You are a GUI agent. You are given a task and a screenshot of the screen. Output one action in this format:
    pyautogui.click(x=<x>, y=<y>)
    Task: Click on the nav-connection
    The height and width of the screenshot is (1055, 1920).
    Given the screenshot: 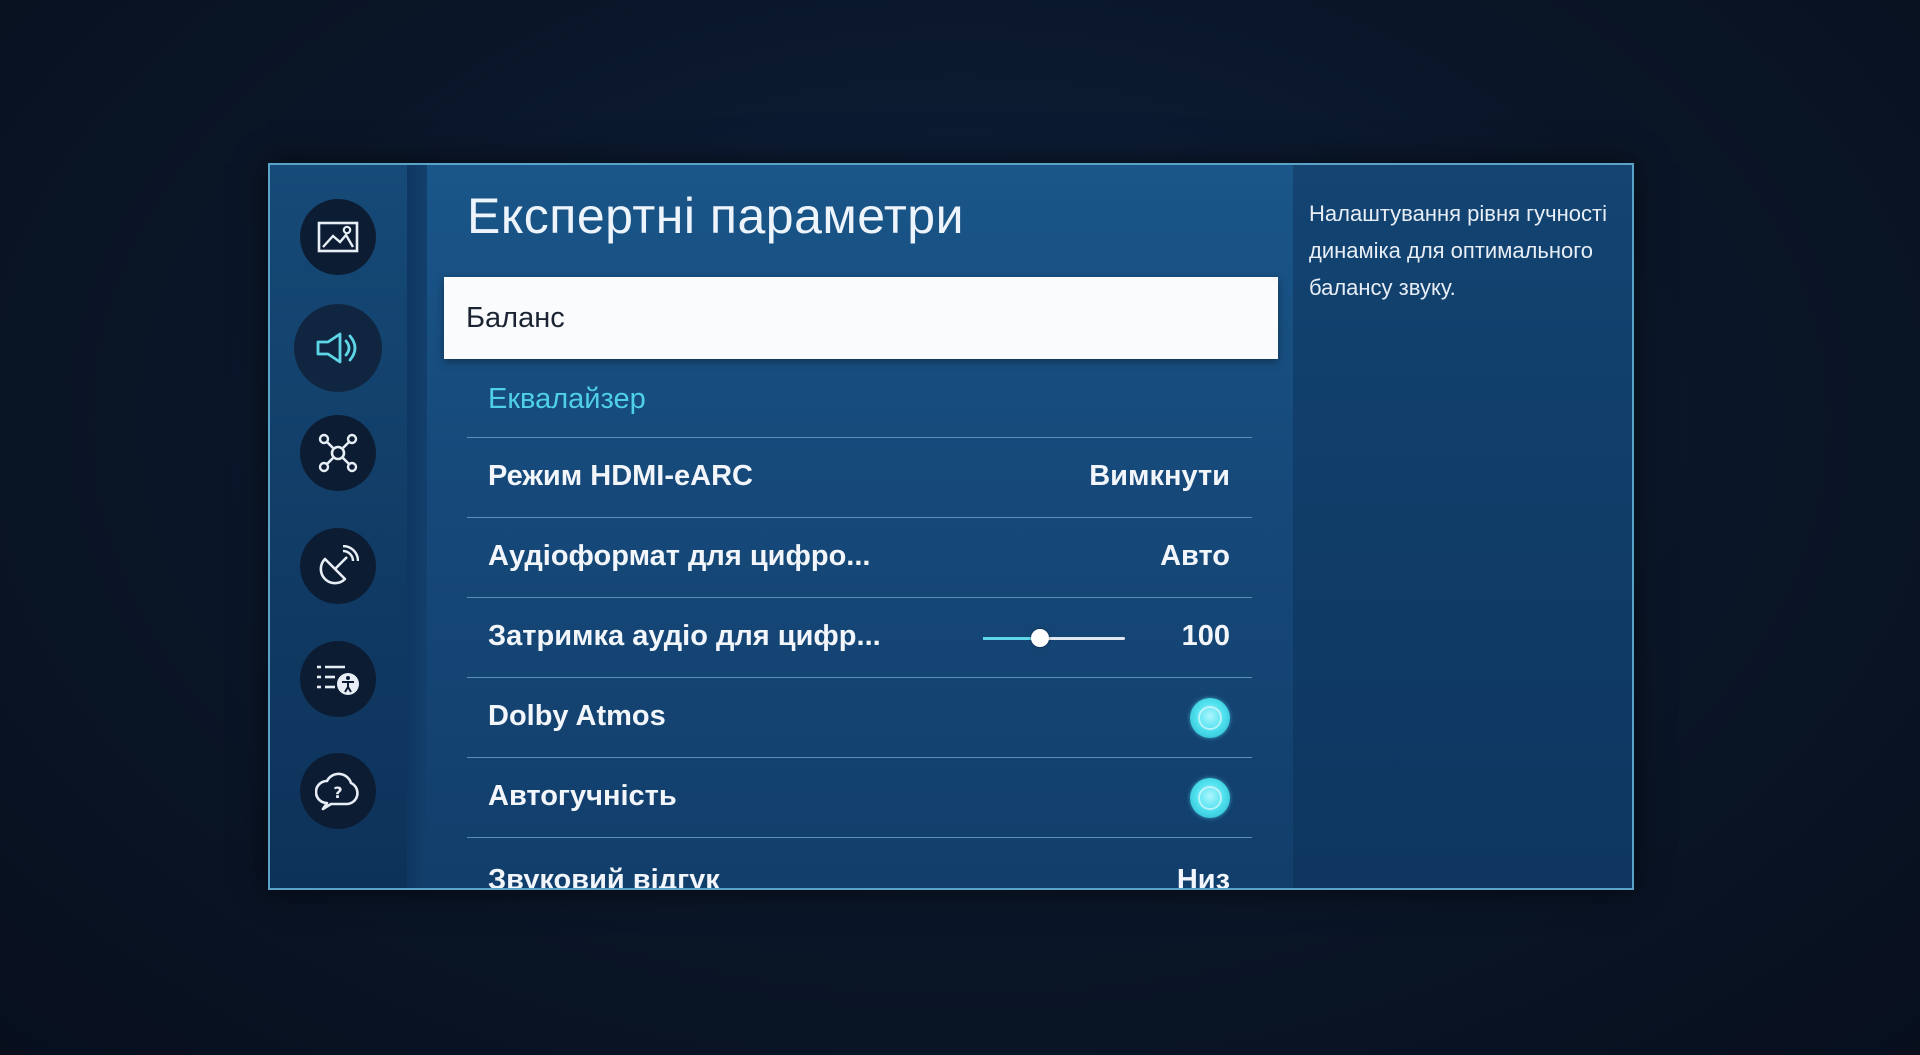 What is the action you would take?
    pyautogui.click(x=338, y=453)
    